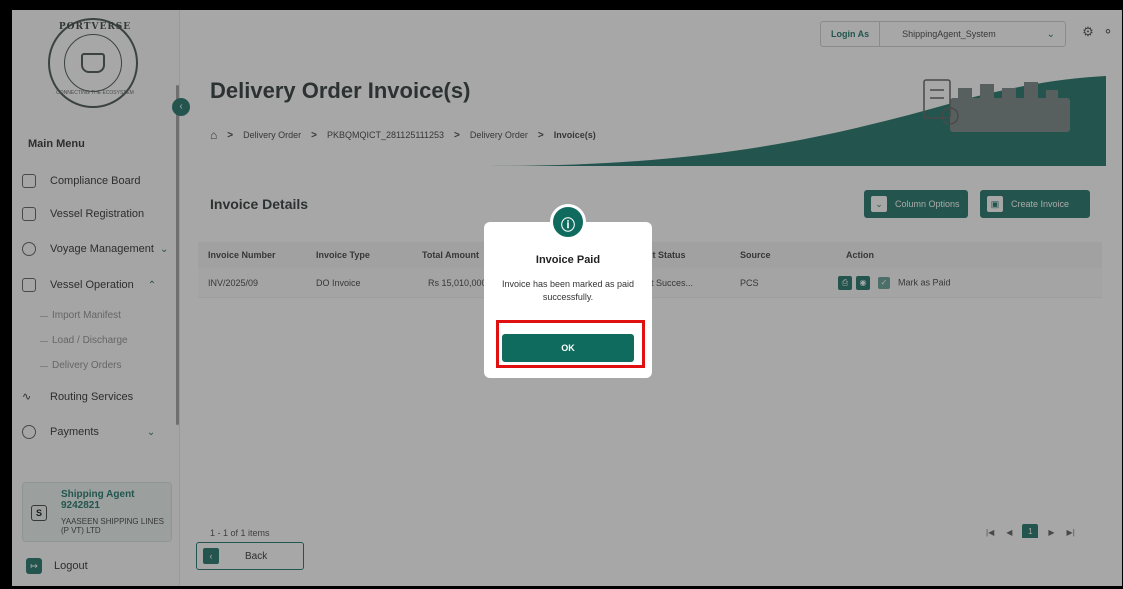 The width and height of the screenshot is (1123, 589). What do you see at coordinates (568, 222) in the screenshot?
I see `info-icon: ⓘ` at bounding box center [568, 222].